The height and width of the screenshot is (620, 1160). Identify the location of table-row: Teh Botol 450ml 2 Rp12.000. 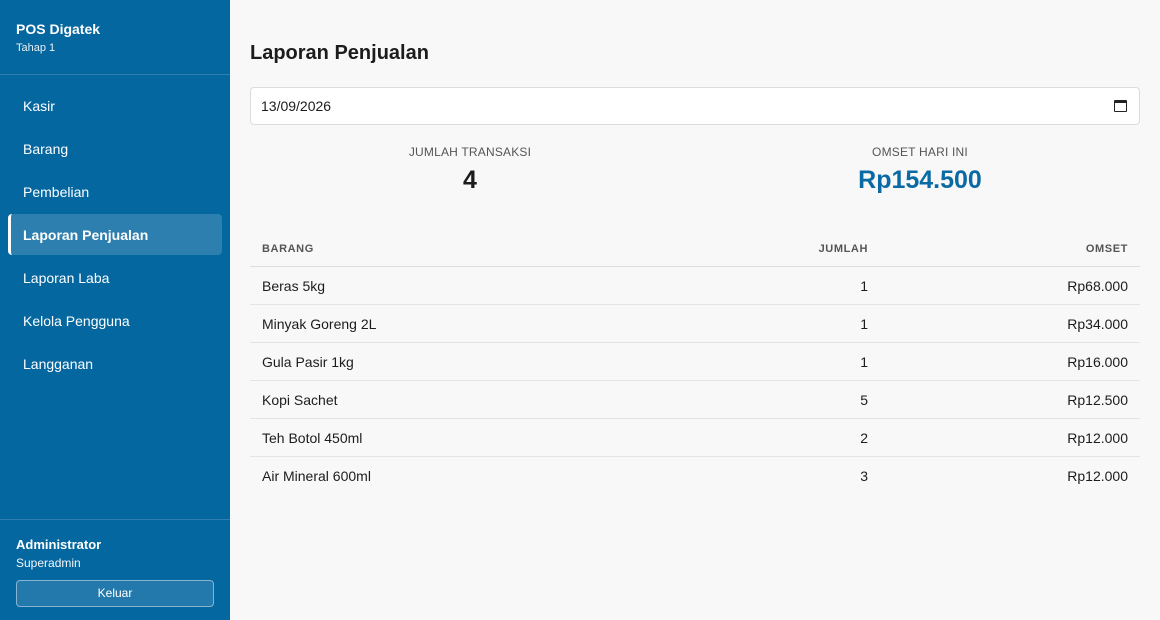
(695, 438).